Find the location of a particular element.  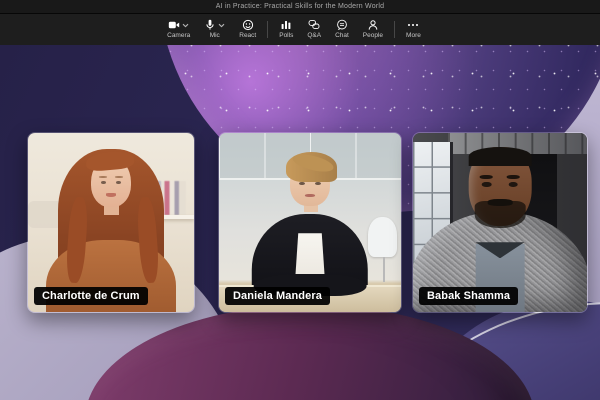

mic-button: Mic is located at coordinates (214, 29).